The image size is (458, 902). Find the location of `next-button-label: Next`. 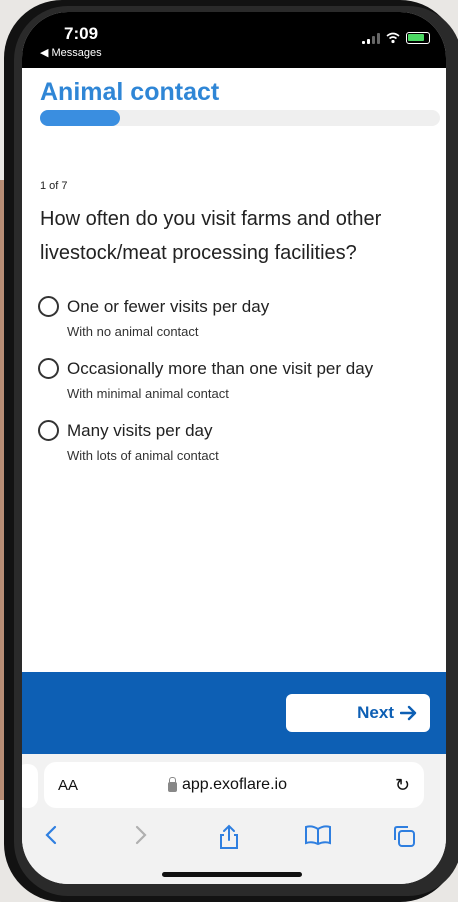

next-button-label: Next is located at coordinates (375, 712).